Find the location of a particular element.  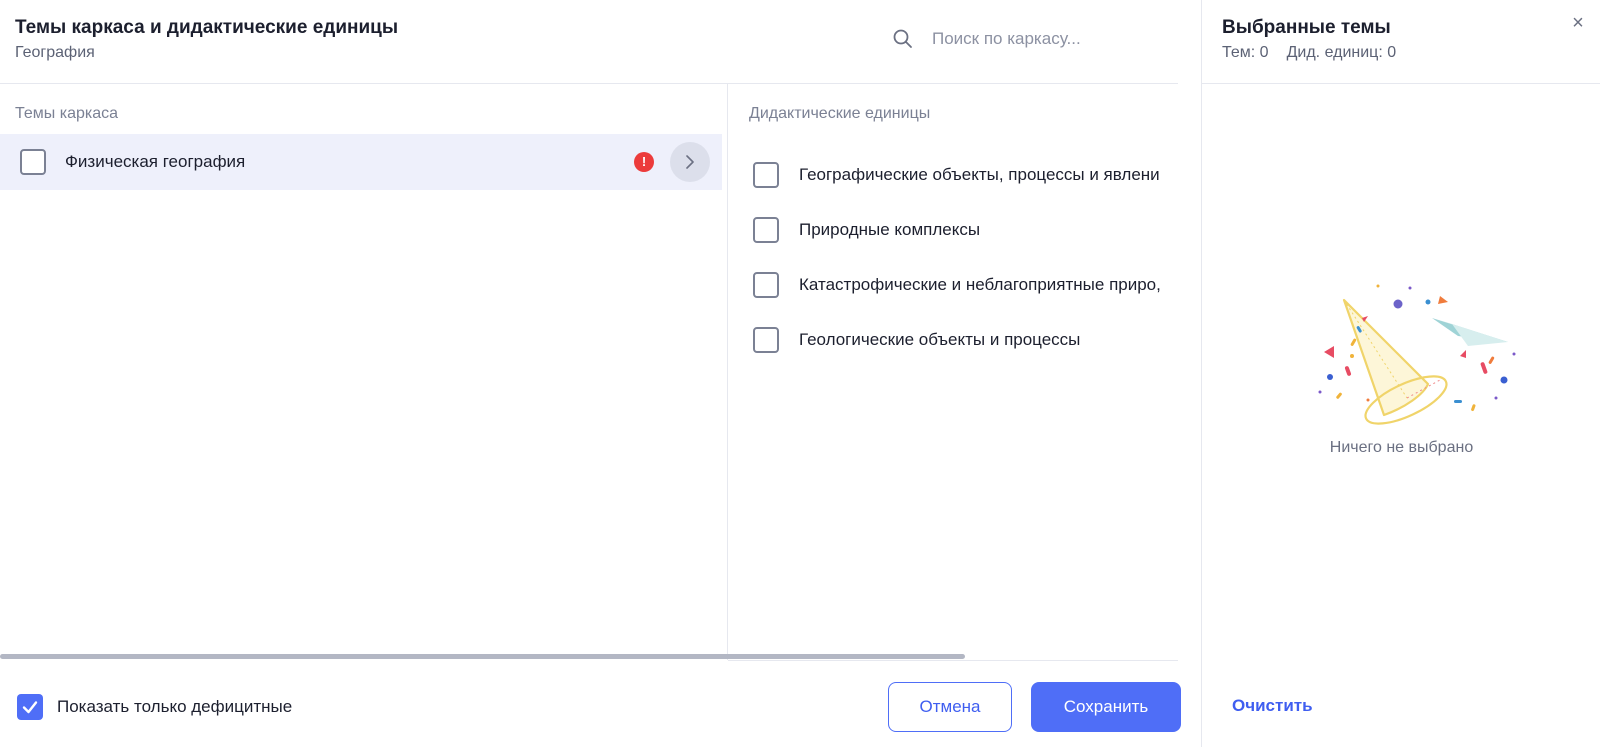

unit-label: Геологические объекты и процессы is located at coordinates (940, 339).